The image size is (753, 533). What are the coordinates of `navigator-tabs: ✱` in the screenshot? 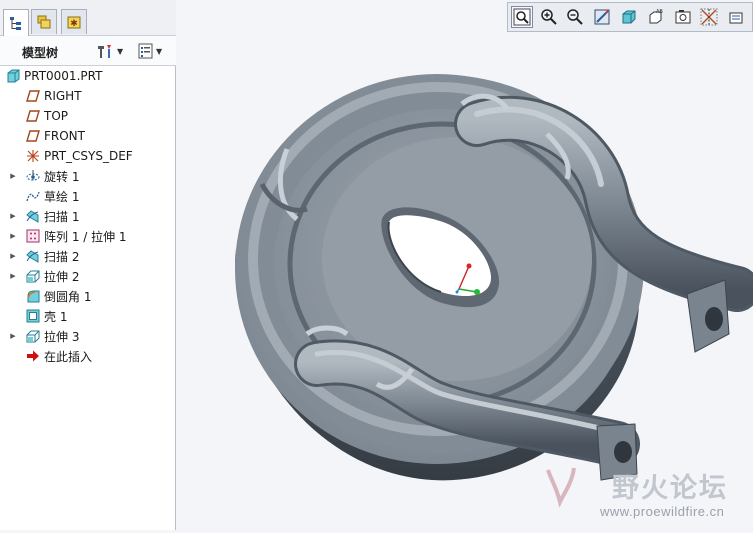 It's located at (88, 18).